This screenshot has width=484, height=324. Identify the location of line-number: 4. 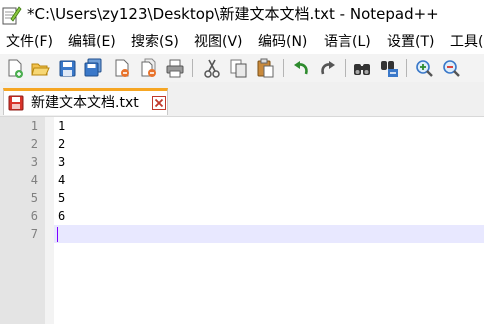
(34, 180).